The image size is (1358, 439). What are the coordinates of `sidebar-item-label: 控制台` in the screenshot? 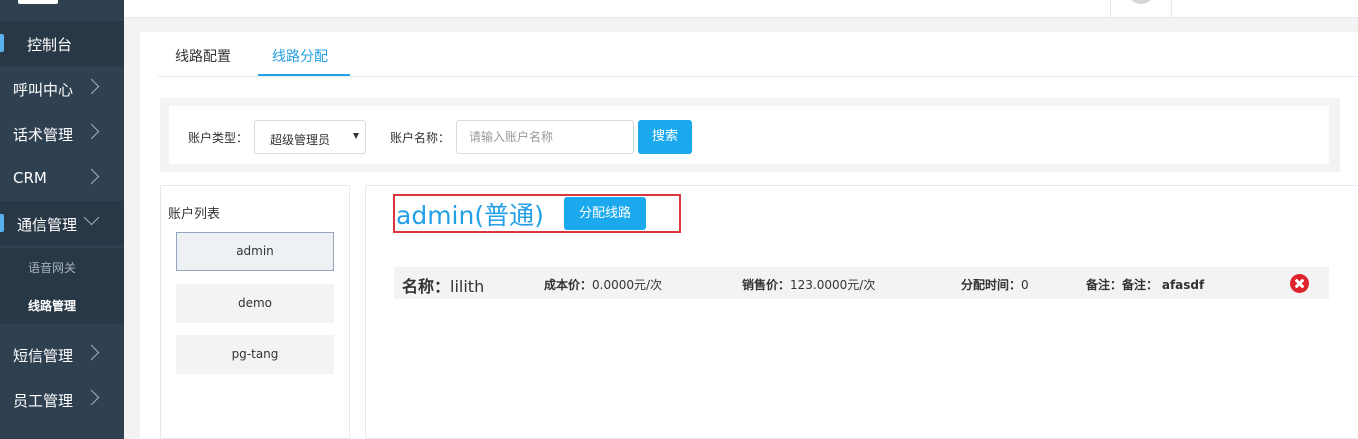 It's located at (50, 45).